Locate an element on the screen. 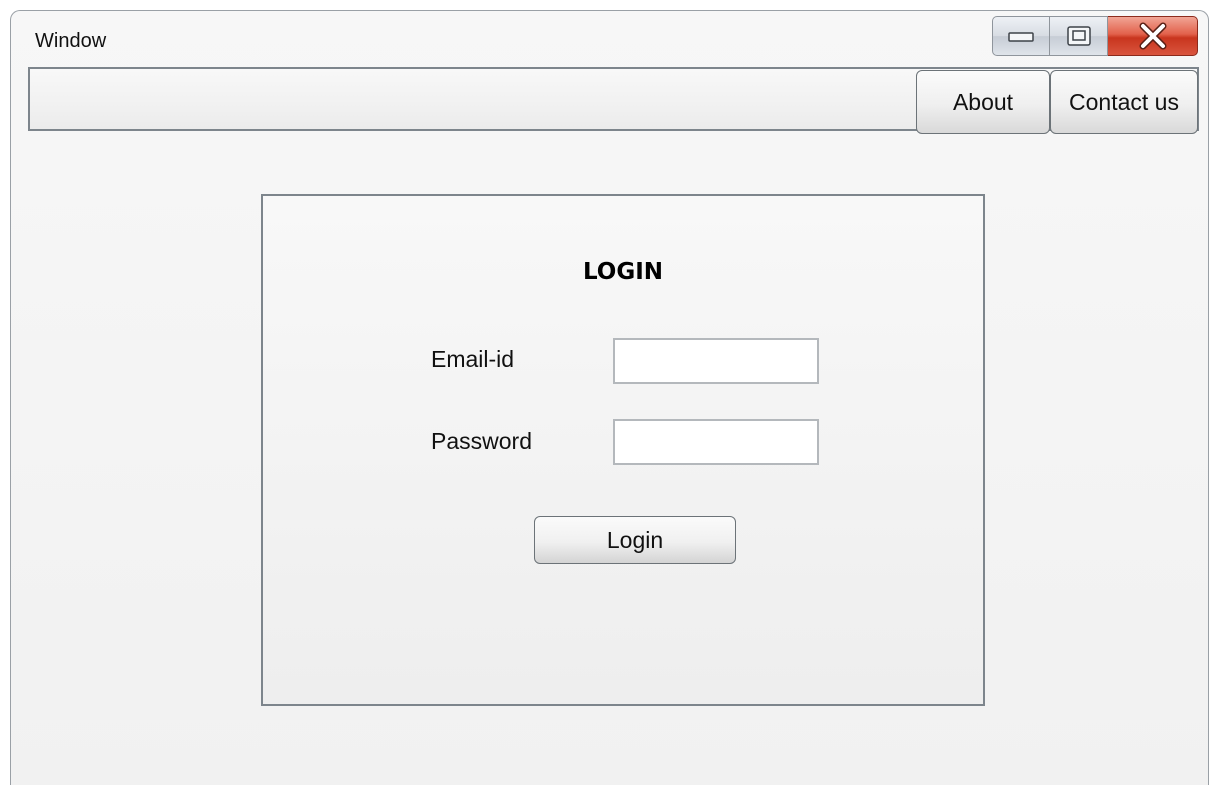 The height and width of the screenshot is (785, 1213). login-title: LOGIN is located at coordinates (623, 272).